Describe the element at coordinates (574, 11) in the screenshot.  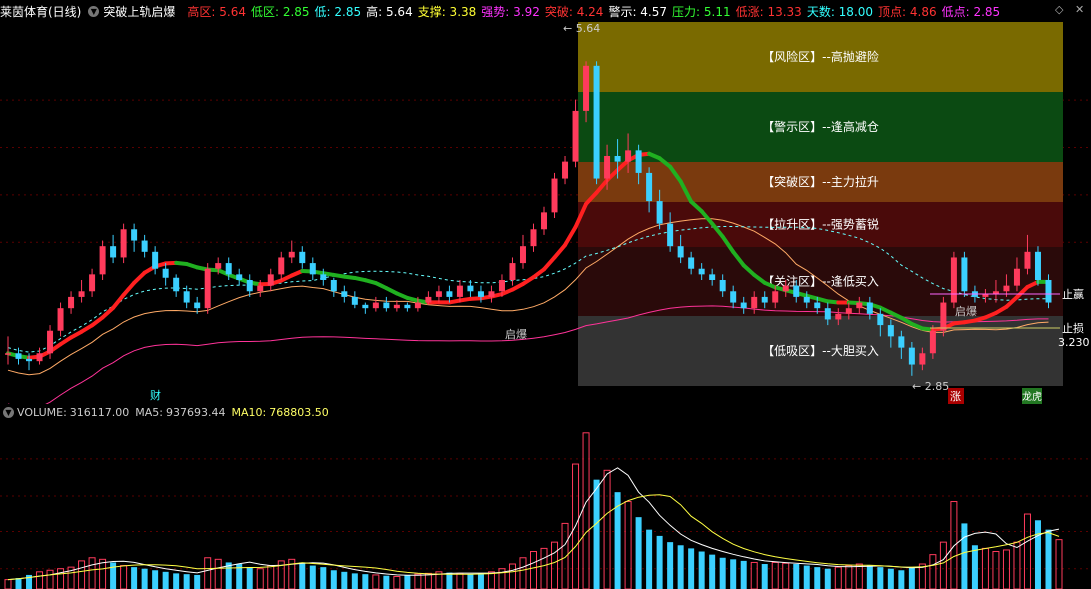
I see `indicator-field: 突破: 4.24` at that location.